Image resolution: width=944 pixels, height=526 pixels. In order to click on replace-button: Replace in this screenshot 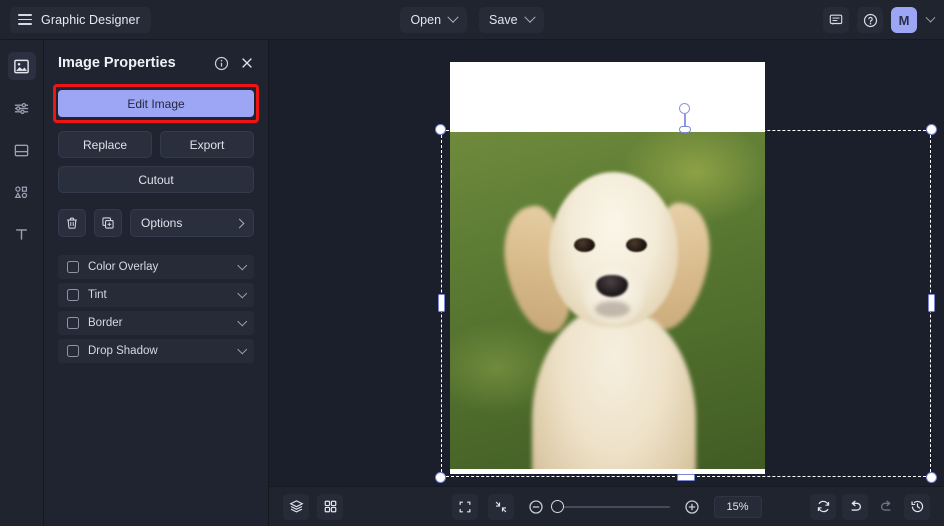, I will do `click(105, 144)`.